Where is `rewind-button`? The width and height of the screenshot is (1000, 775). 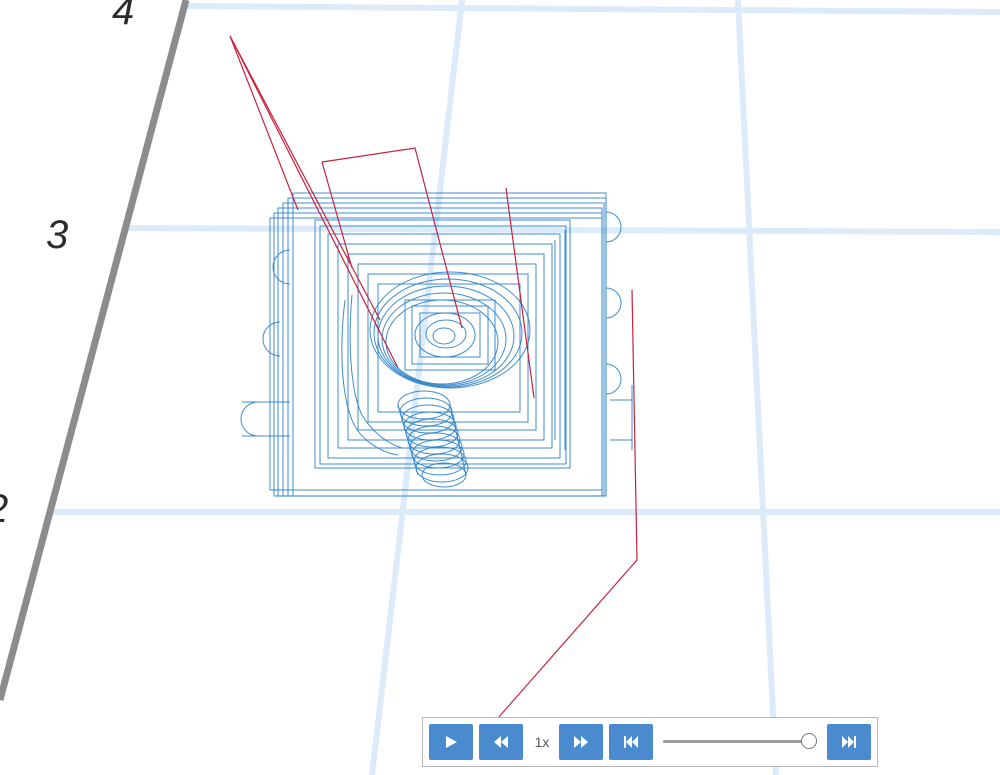
rewind-button is located at coordinates (501, 742).